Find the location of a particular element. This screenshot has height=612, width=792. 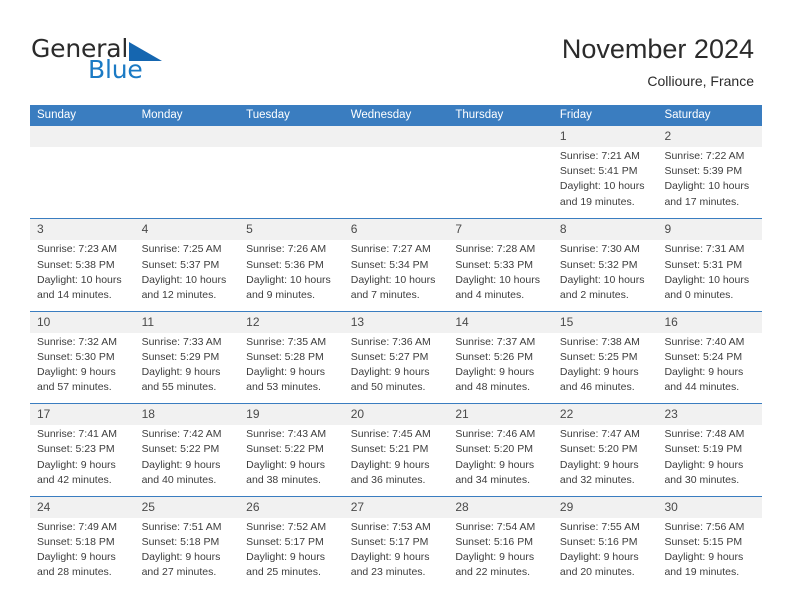

sunset-text: Sunset: 5:41 PM is located at coordinates (598, 171).